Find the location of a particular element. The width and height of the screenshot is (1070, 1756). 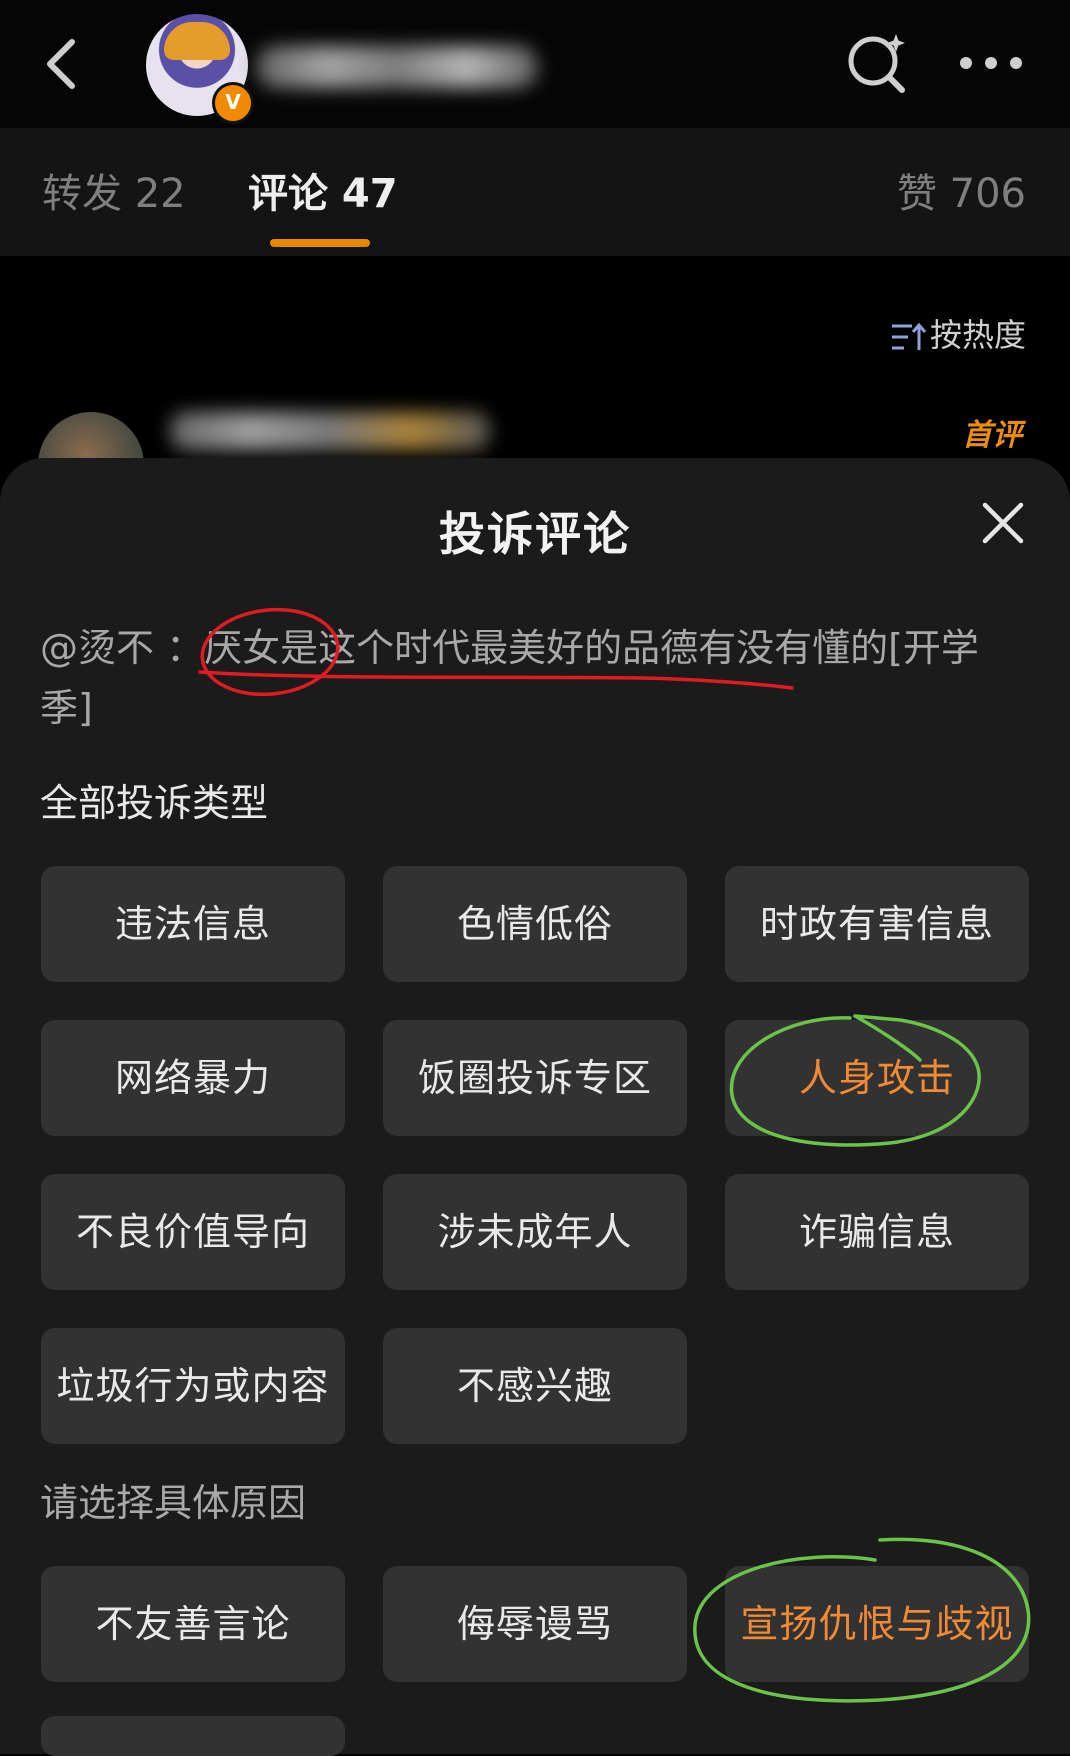

first-comment-badge: 首评 is located at coordinates (992, 435).